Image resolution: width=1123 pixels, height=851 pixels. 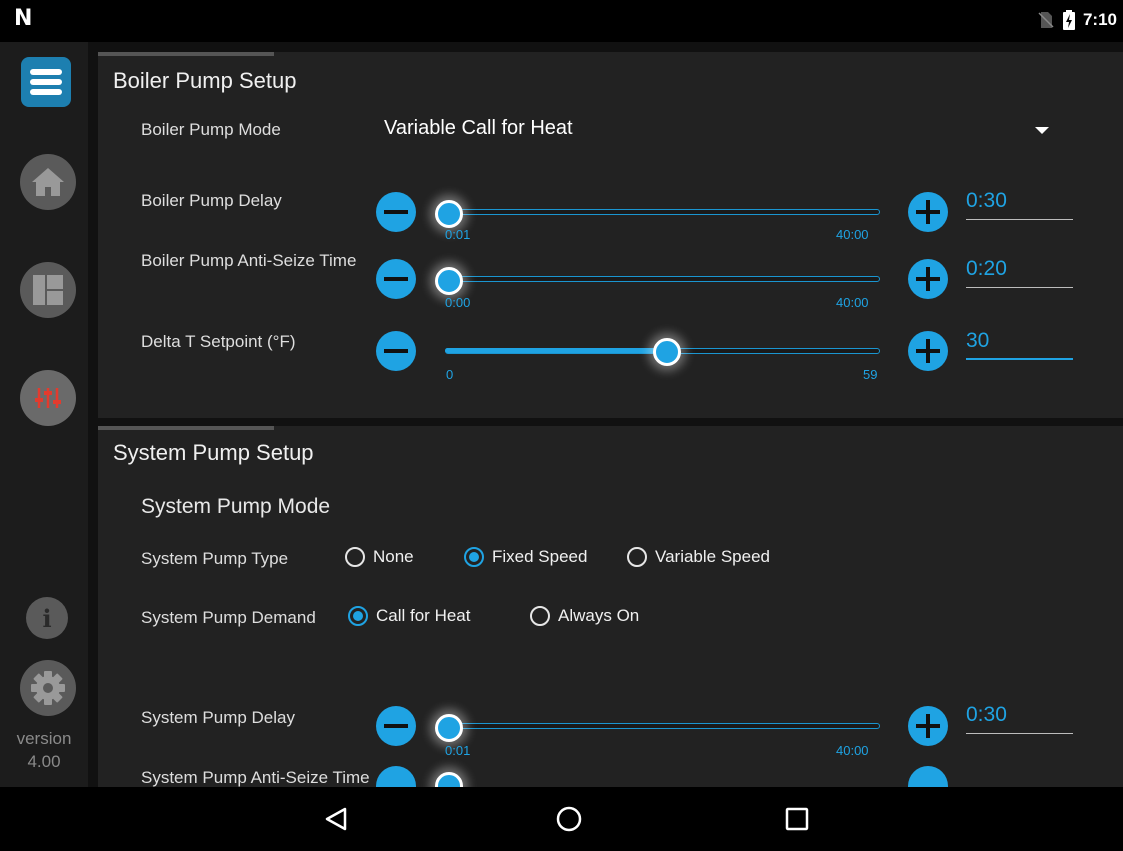 I want to click on panel-title: Boiler Pump Setup, so click(x=205, y=80).